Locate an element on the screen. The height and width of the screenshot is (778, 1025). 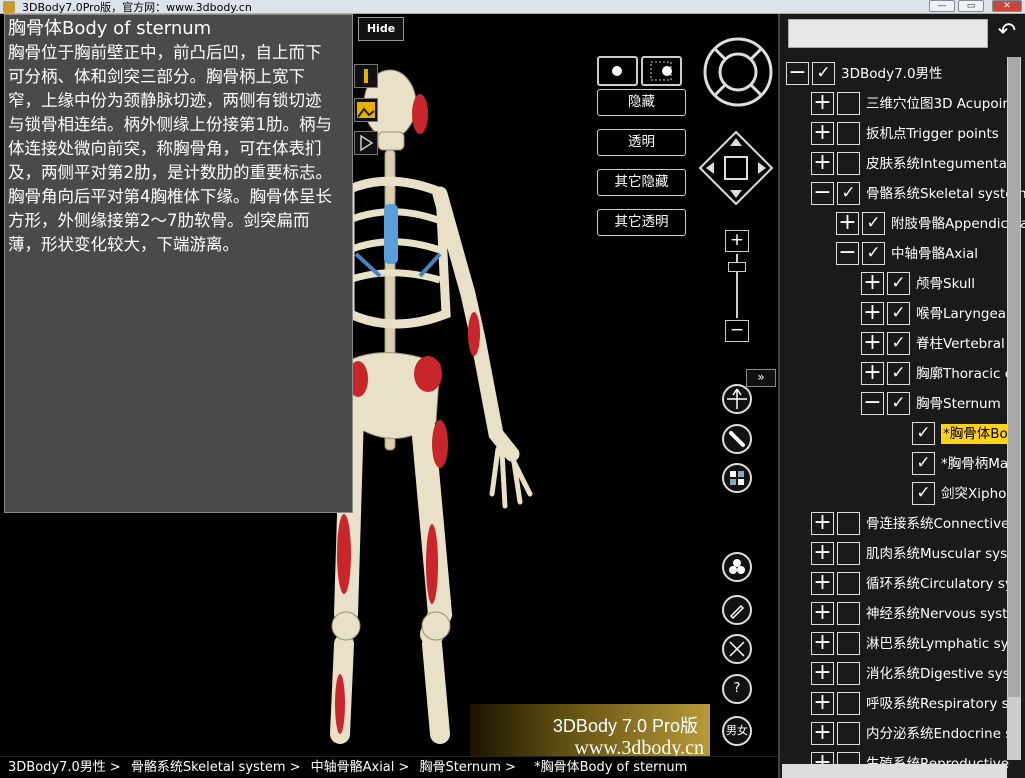
breadcrumb-item: 胸骨Sternum is located at coordinates (460, 767).